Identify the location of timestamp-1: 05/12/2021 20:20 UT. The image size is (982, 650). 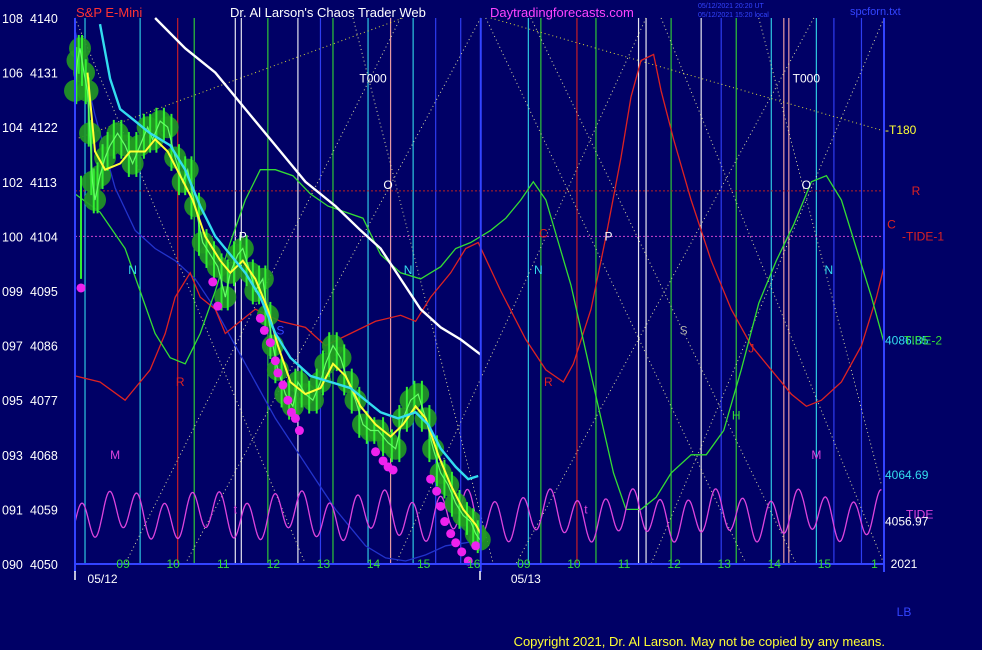
(731, 6).